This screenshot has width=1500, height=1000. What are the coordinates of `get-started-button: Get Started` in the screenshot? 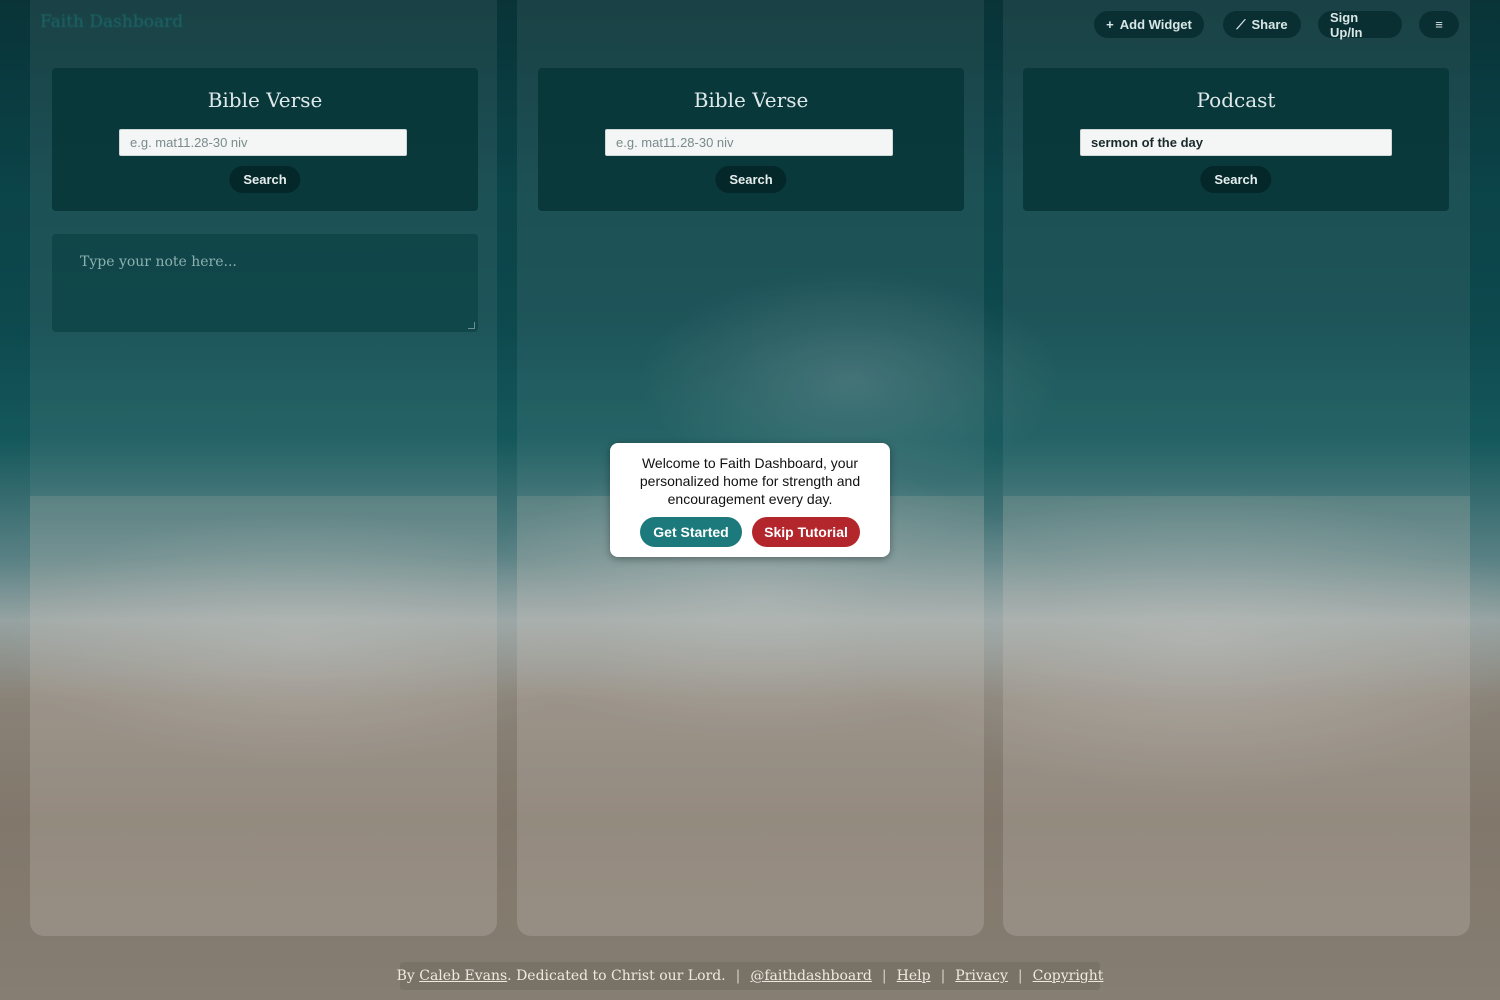 It's located at (691, 532).